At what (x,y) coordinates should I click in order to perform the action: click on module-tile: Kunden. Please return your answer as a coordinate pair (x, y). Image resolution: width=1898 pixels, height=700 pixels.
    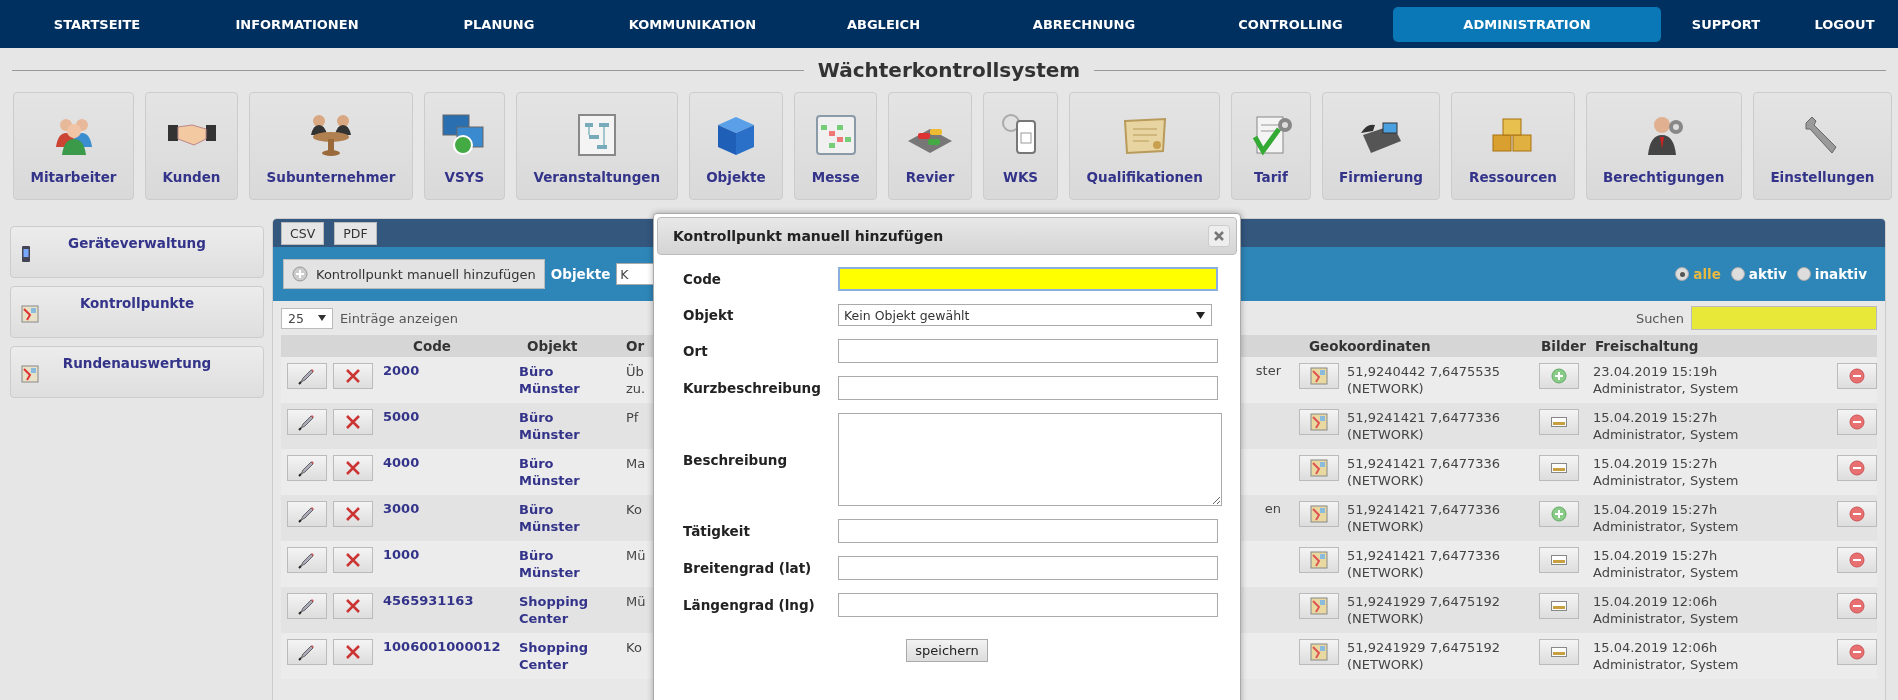
    Looking at the image, I should click on (192, 146).